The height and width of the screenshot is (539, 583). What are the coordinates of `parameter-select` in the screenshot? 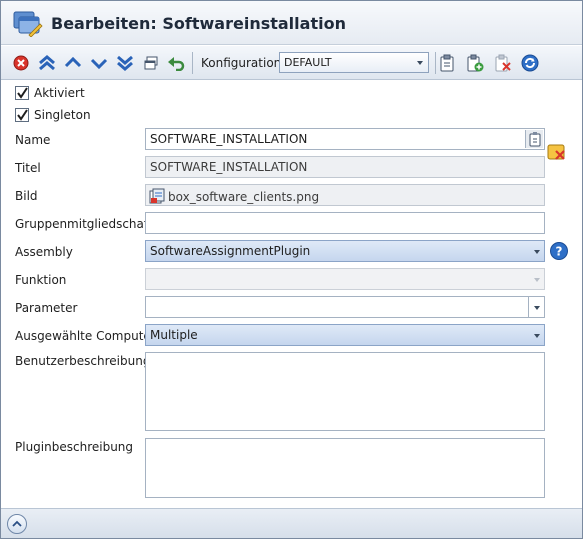 It's located at (345, 307).